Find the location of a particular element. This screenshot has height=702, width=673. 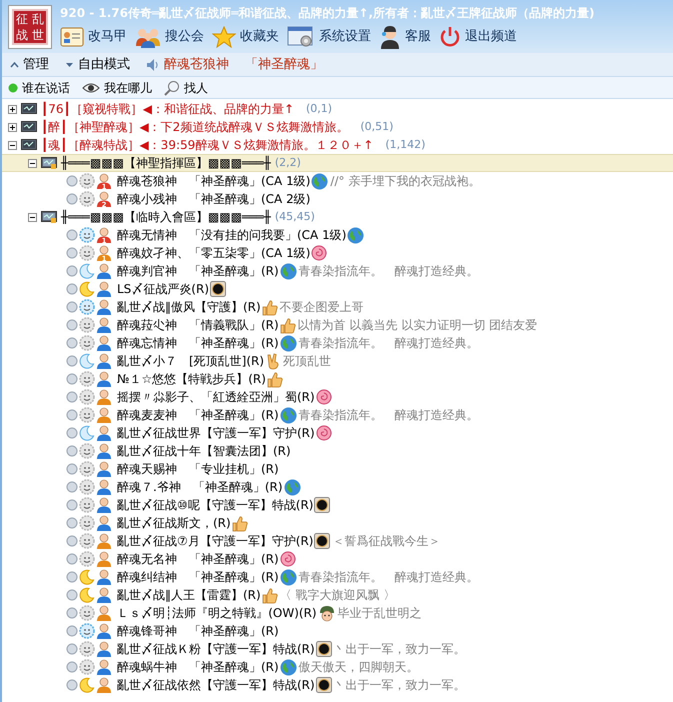

member-name: 亂世〆征战世界【守護一军】守护(R) is located at coordinates (216, 433).